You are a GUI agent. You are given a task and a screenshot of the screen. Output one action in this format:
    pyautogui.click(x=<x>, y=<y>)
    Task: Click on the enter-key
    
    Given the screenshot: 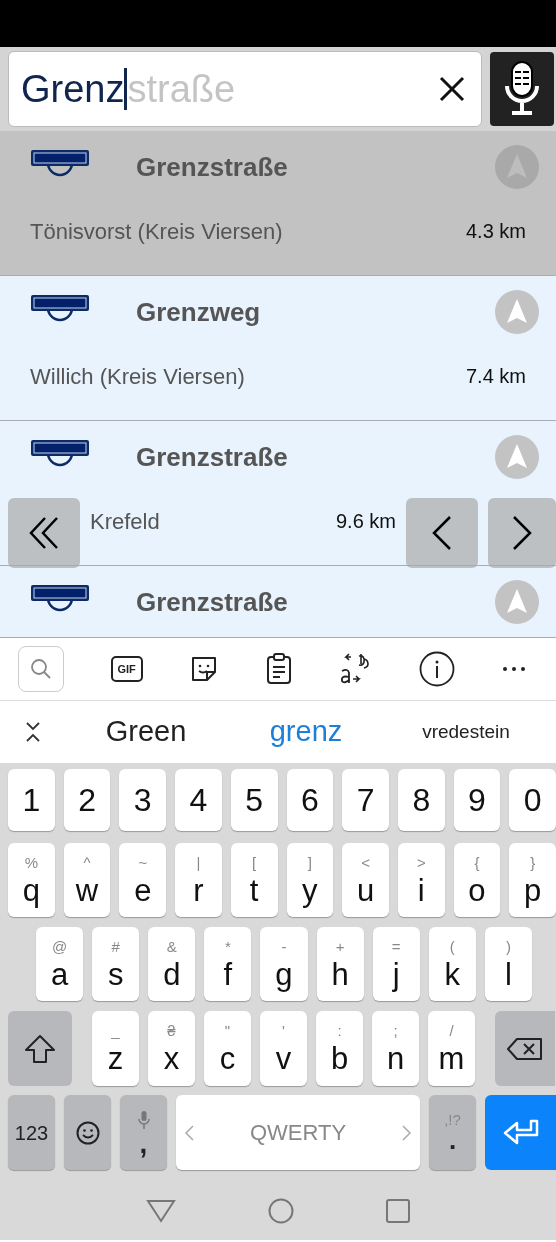 What is the action you would take?
    pyautogui.click(x=520, y=1132)
    